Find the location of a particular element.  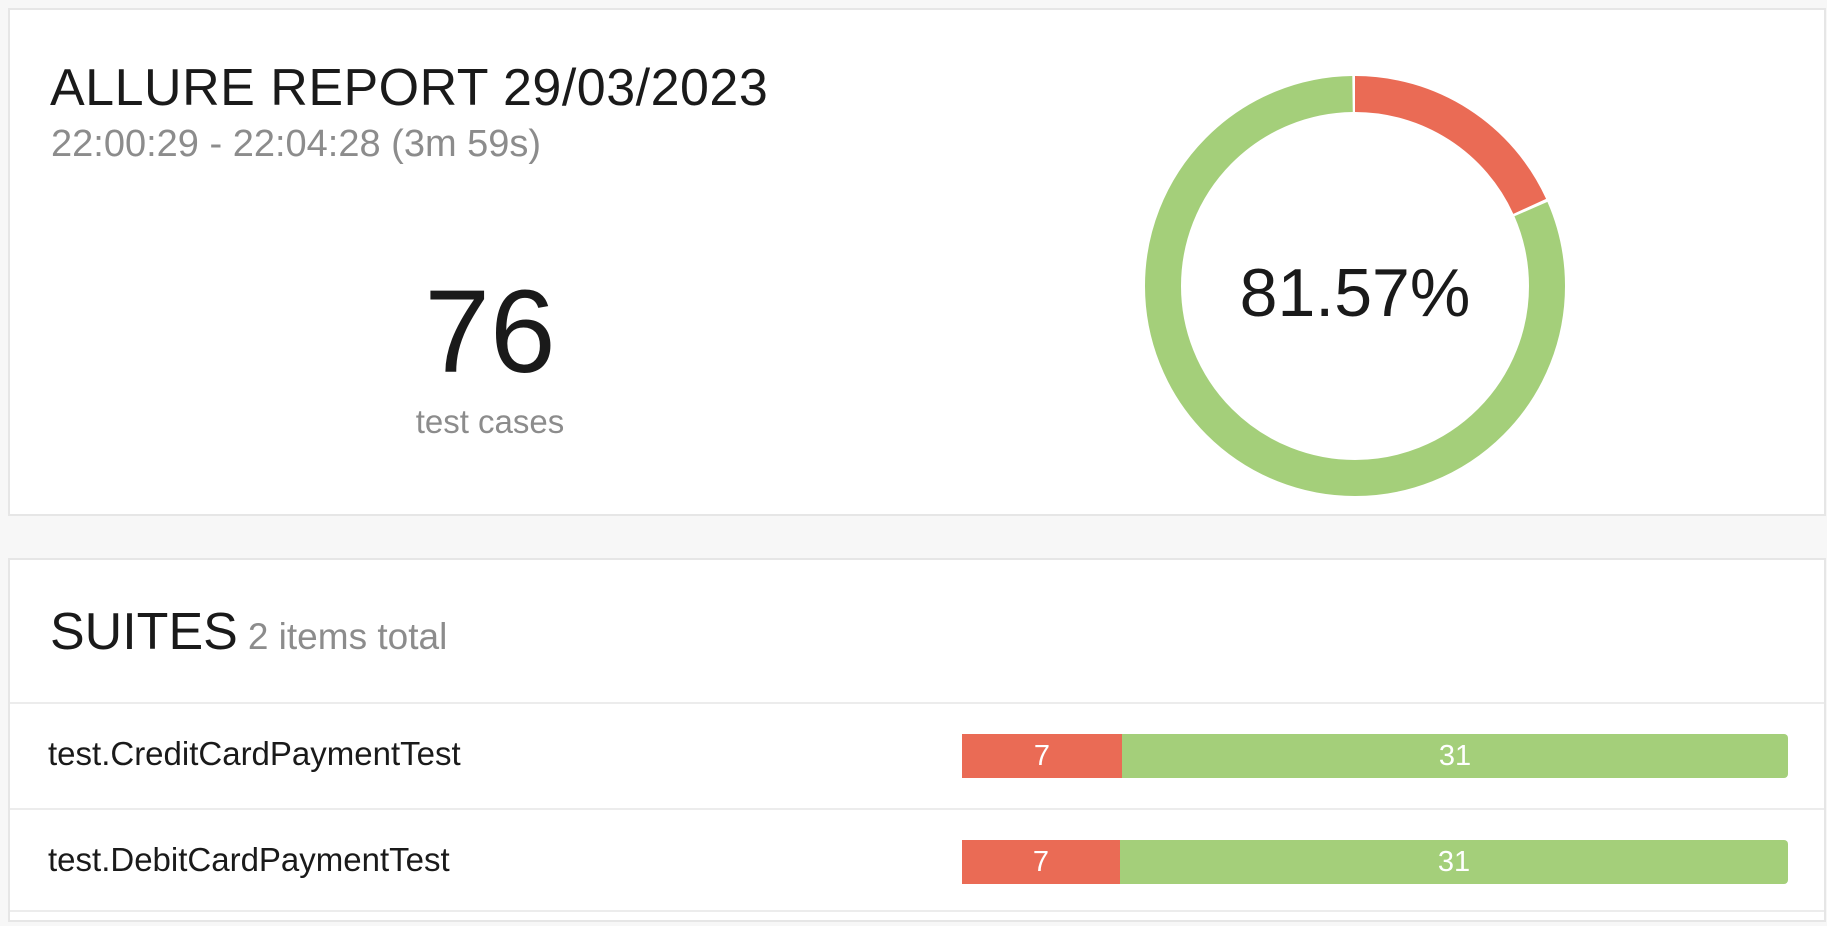

test-cases-label: test cases is located at coordinates (490, 421).